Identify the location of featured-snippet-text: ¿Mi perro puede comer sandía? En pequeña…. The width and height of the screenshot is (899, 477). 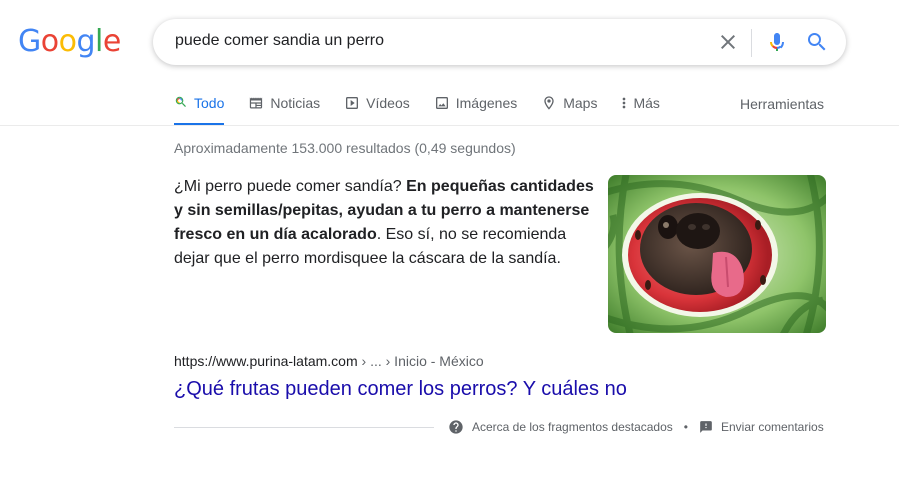
(384, 223).